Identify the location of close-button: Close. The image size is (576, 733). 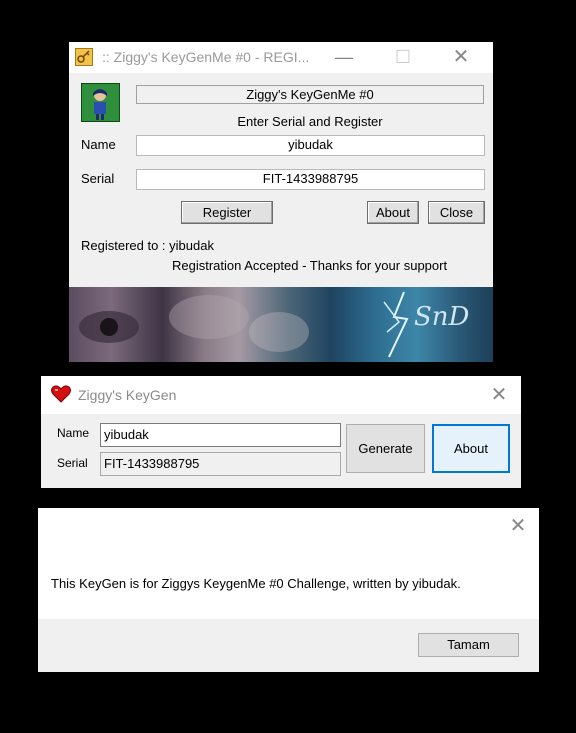
(456, 212).